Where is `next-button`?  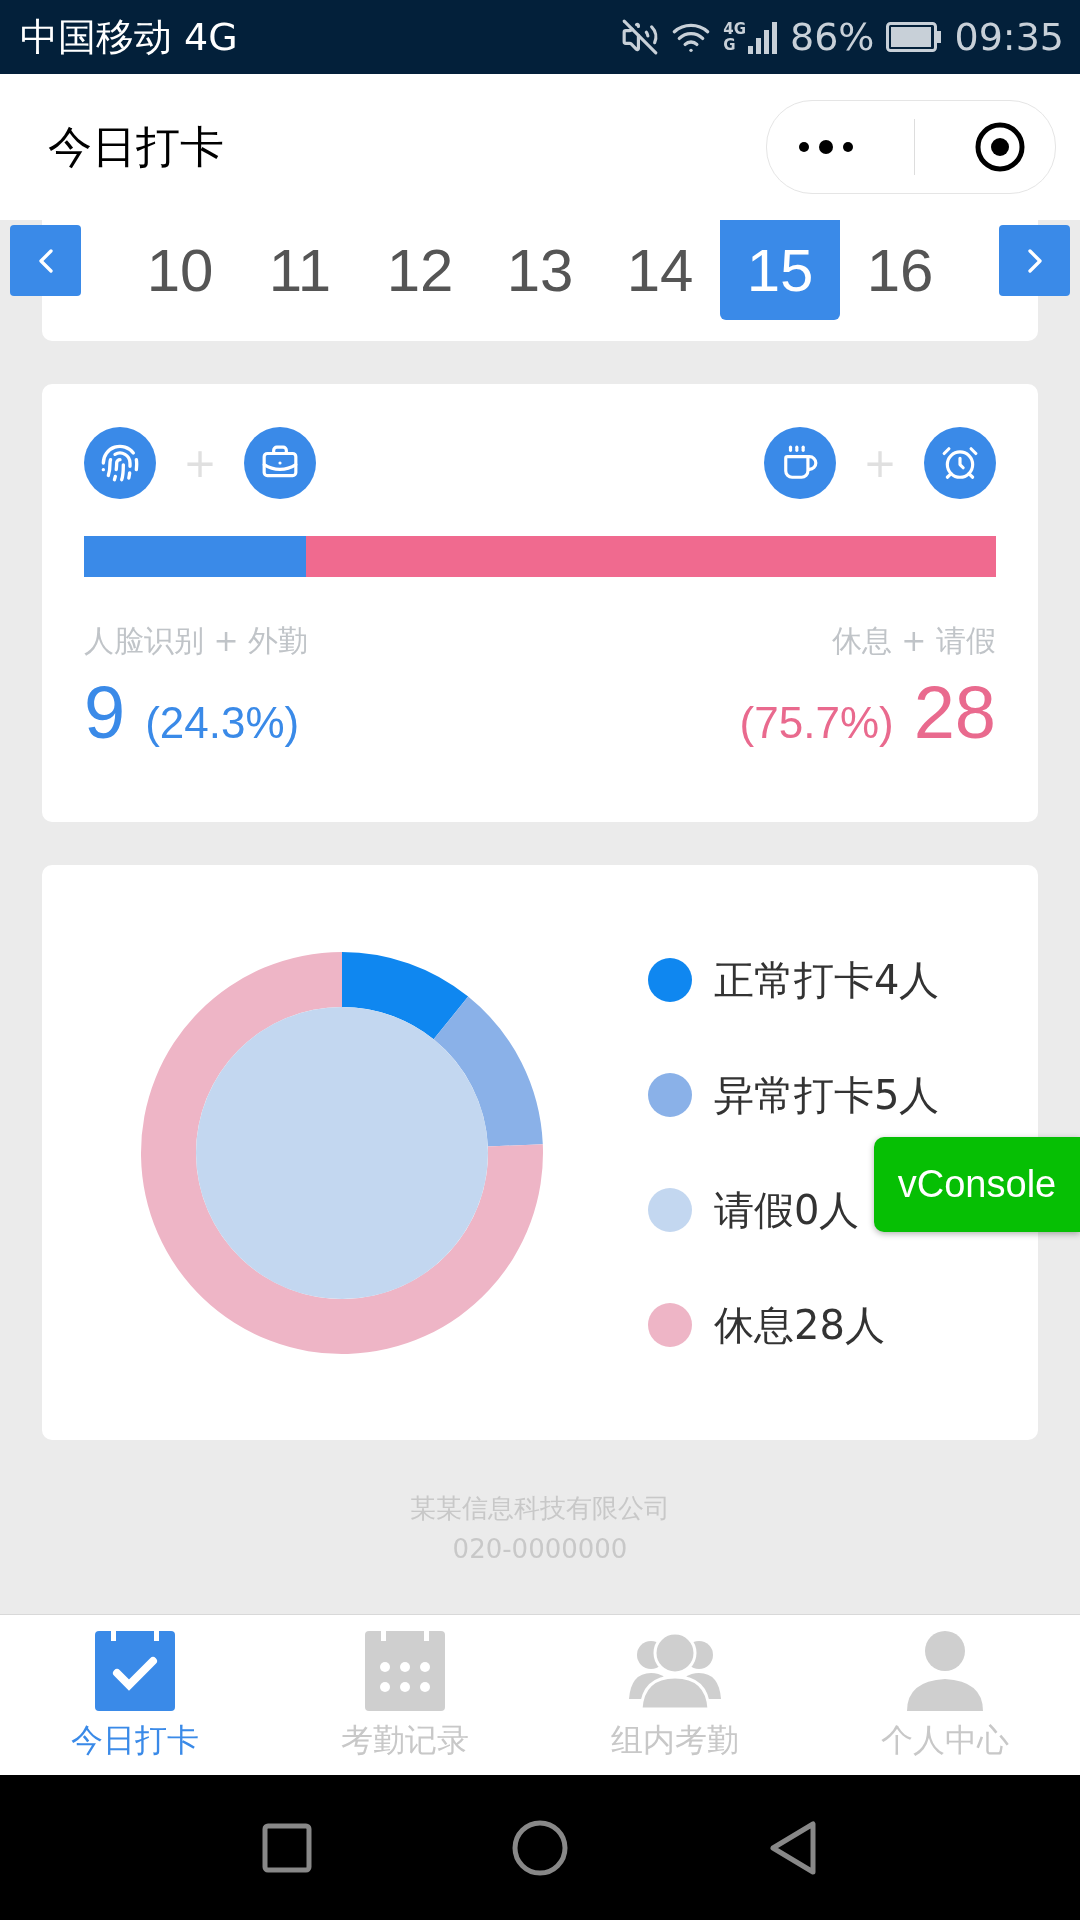
next-button is located at coordinates (1034, 260).